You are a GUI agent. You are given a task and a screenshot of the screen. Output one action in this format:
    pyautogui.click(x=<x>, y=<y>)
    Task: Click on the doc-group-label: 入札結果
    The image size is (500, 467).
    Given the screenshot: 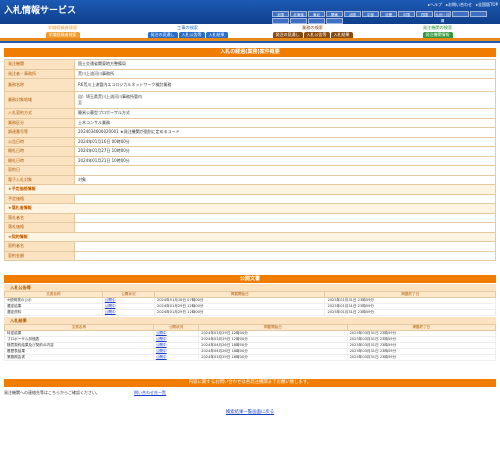 What is the action you would take?
    pyautogui.click(x=250, y=320)
    